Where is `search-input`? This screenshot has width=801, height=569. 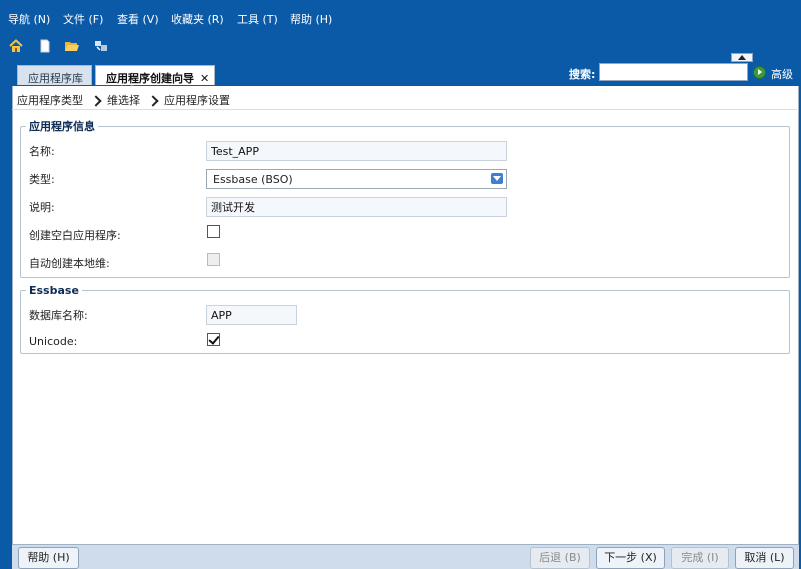 search-input is located at coordinates (673, 72).